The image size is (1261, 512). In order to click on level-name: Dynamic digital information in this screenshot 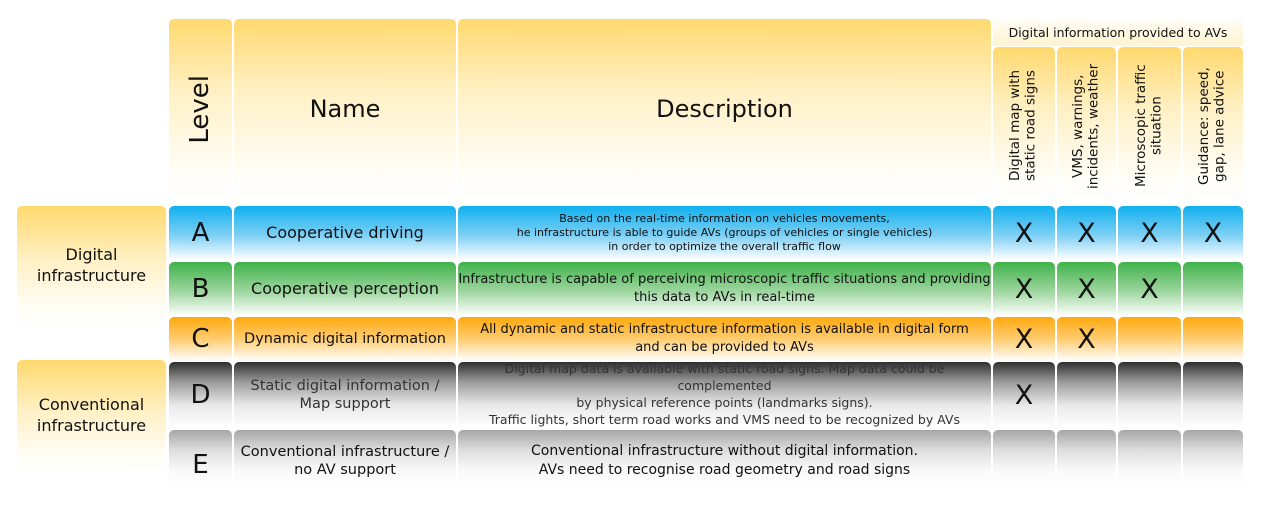, I will do `click(345, 338)`.